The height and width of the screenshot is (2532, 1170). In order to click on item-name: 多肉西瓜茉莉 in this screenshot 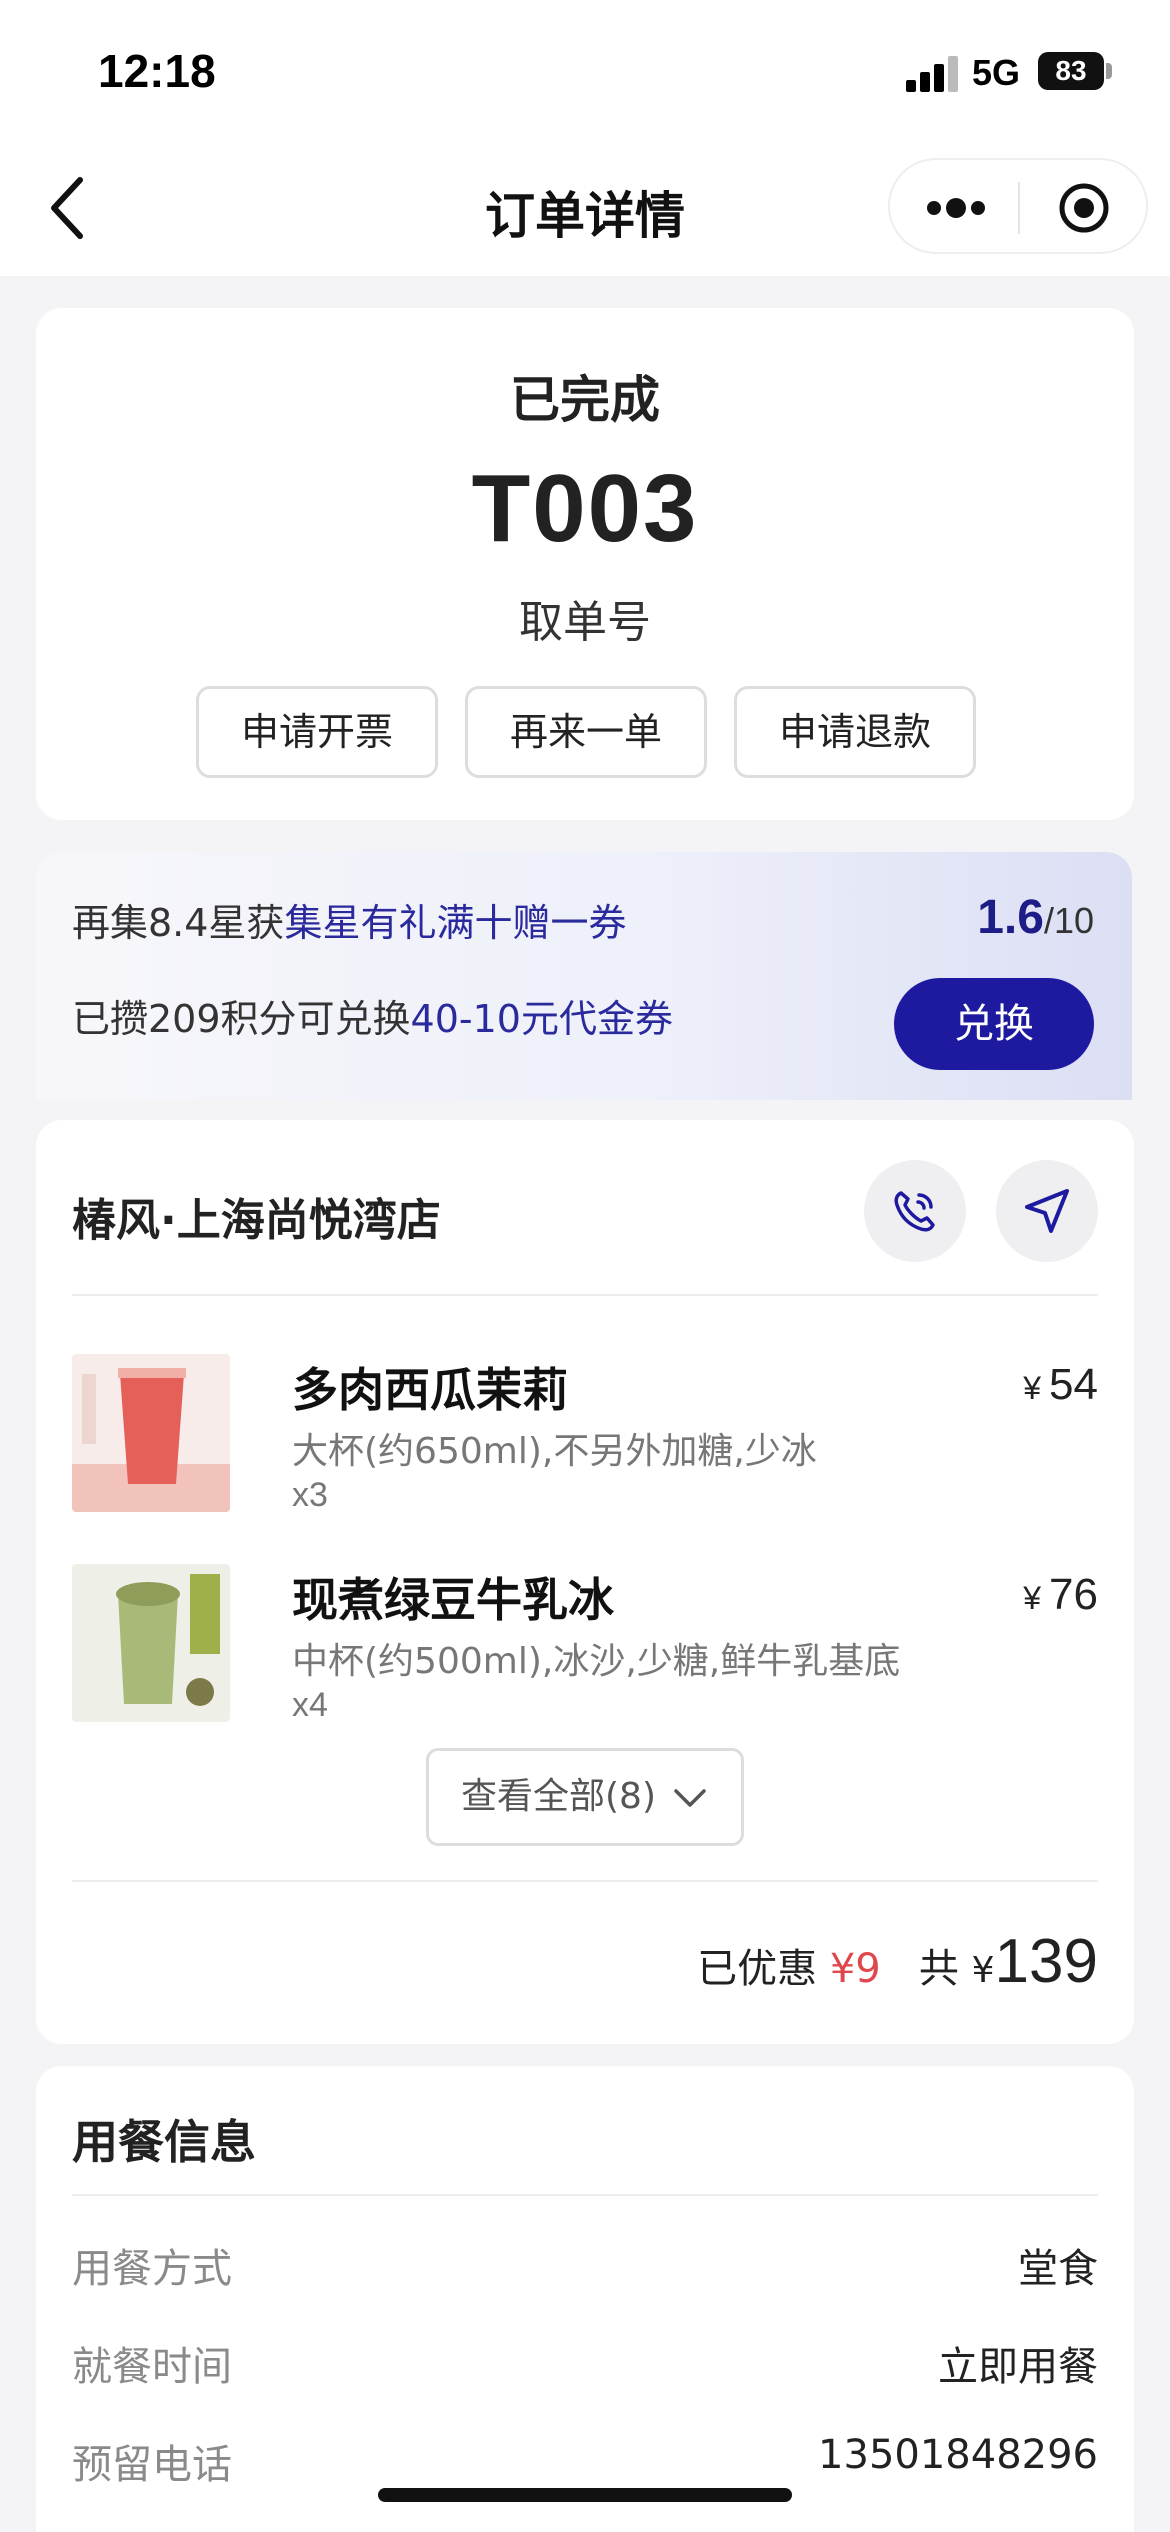, I will do `click(430, 1390)`.